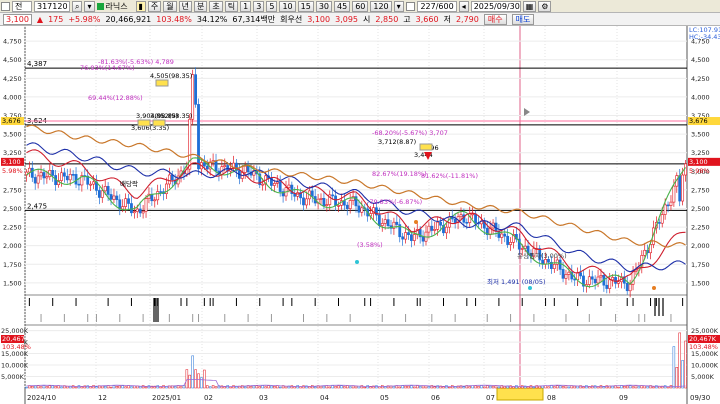  What do you see at coordinates (259, 6) in the screenshot?
I see `interval-3-button: 3` at bounding box center [259, 6].